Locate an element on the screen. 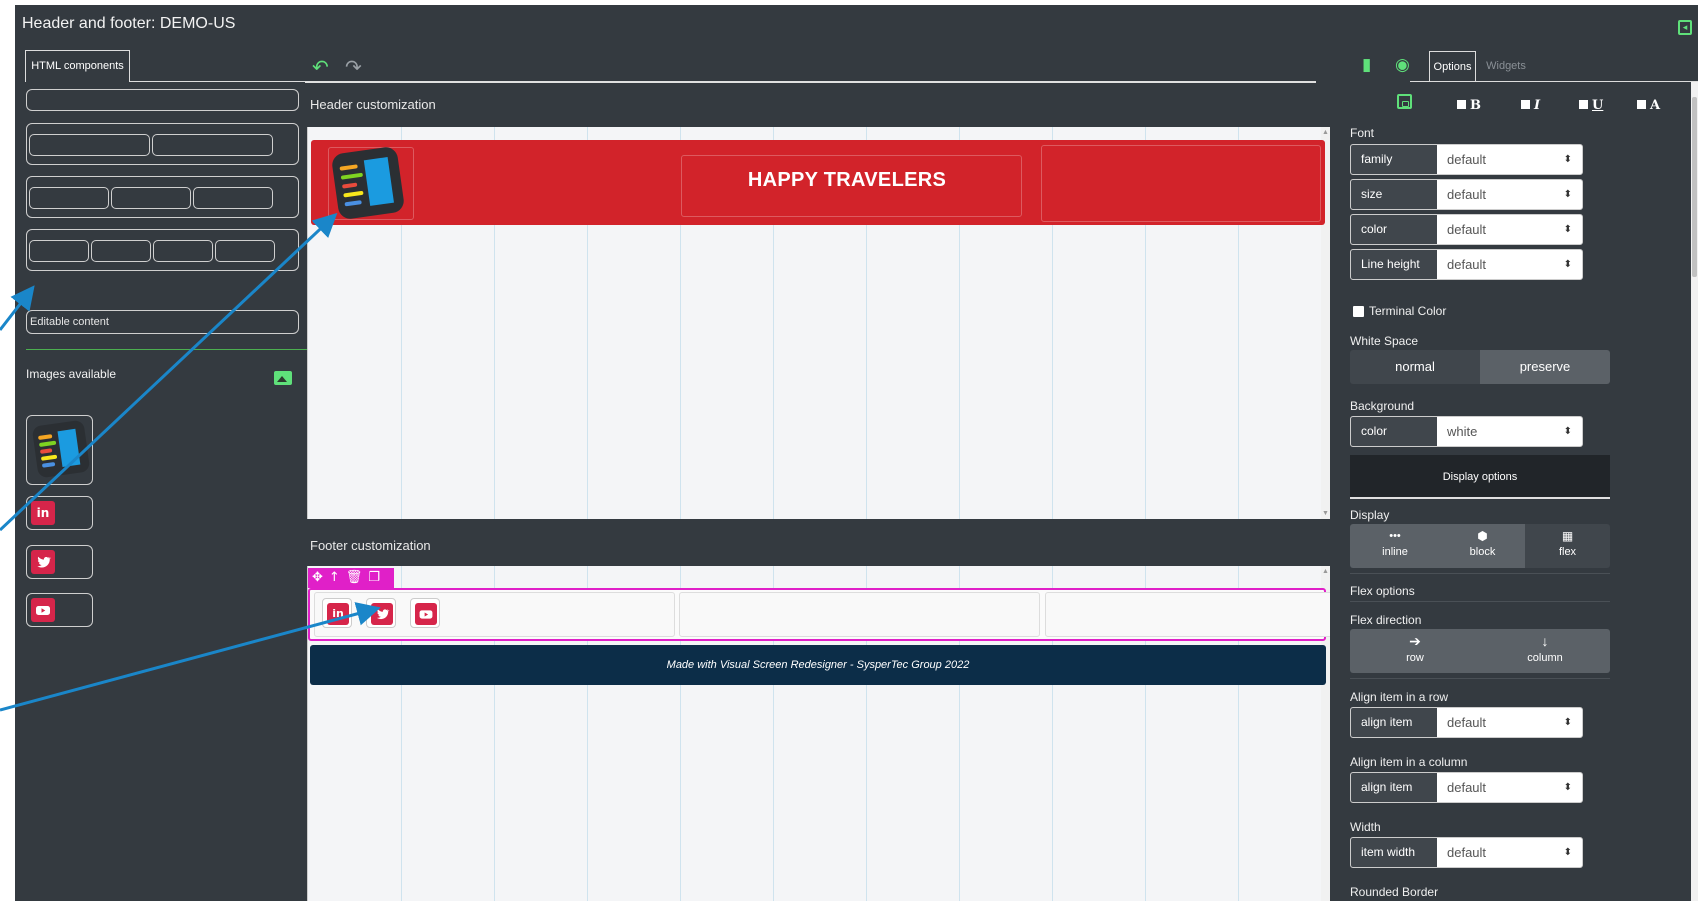  selection-toolbar: ✥↑🗑❐ is located at coordinates (351, 578).